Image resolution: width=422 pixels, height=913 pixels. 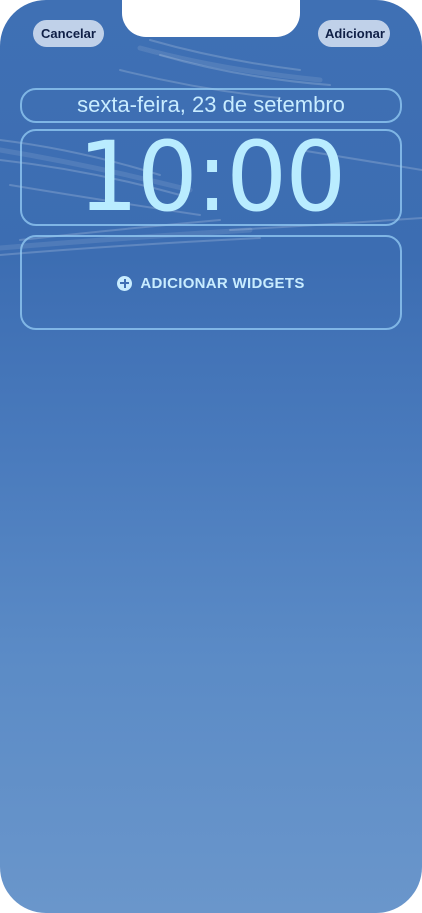 What do you see at coordinates (125, 283) in the screenshot?
I see `plus-circle-icon` at bounding box center [125, 283].